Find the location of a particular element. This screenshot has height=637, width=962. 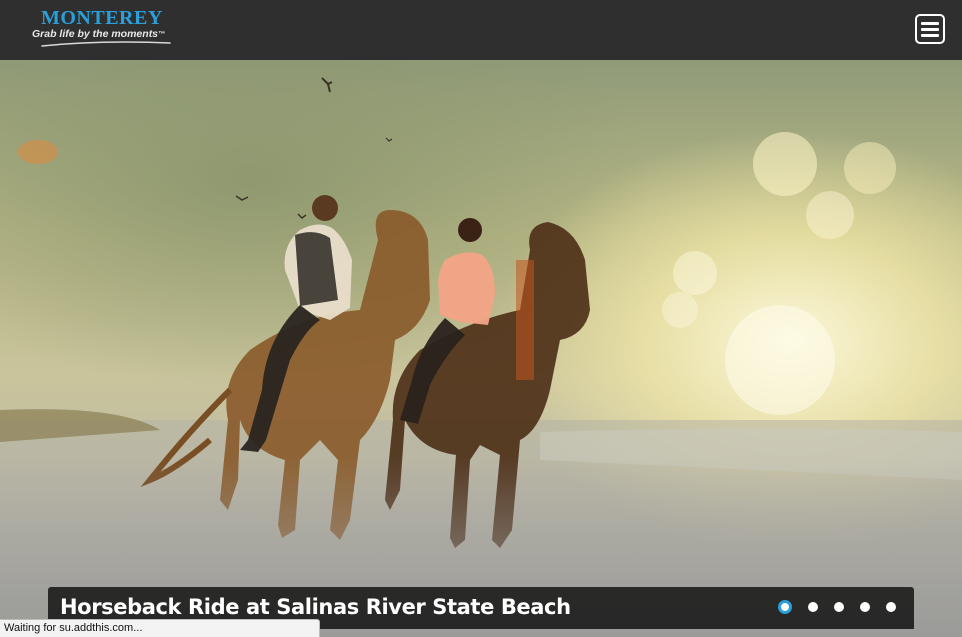

logo-swoosh is located at coordinates (106, 44).